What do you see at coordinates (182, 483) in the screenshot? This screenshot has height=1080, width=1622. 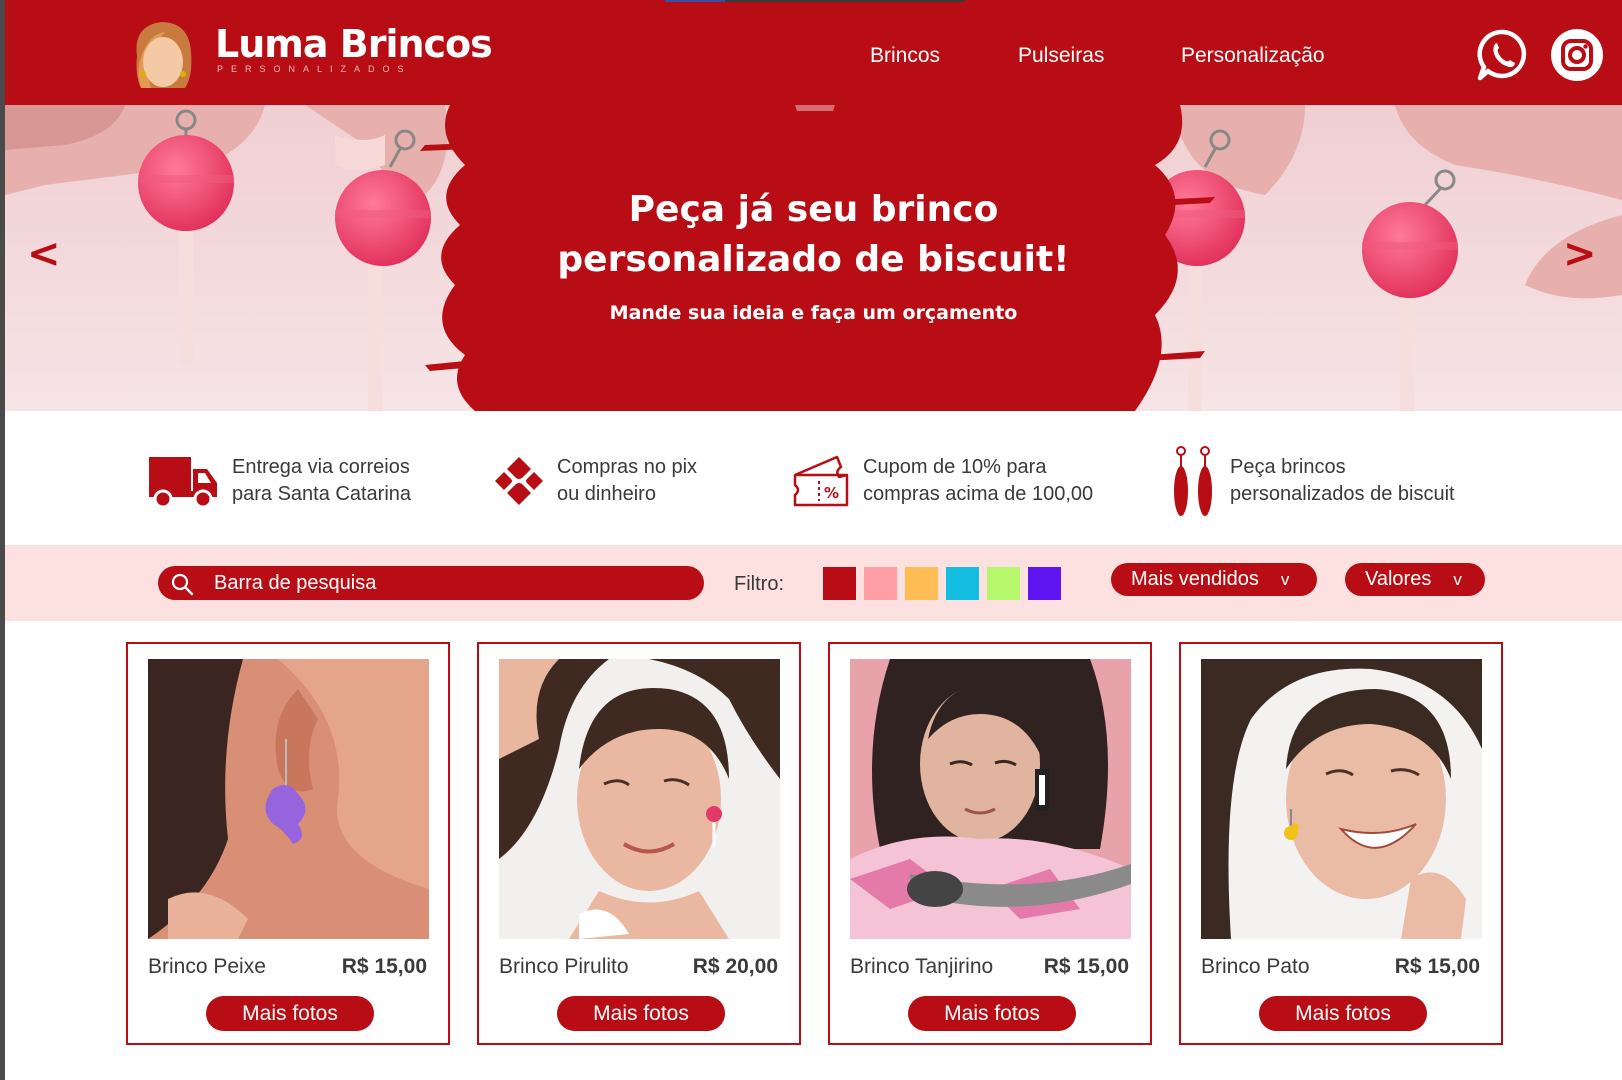 I see `truck-icon` at bounding box center [182, 483].